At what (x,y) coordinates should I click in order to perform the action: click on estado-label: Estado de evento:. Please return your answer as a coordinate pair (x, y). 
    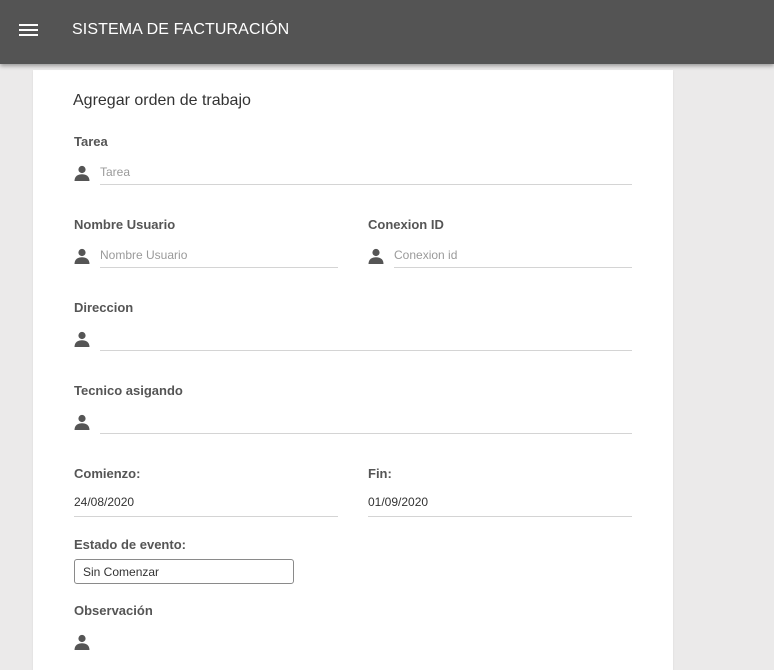
    Looking at the image, I should click on (130, 544).